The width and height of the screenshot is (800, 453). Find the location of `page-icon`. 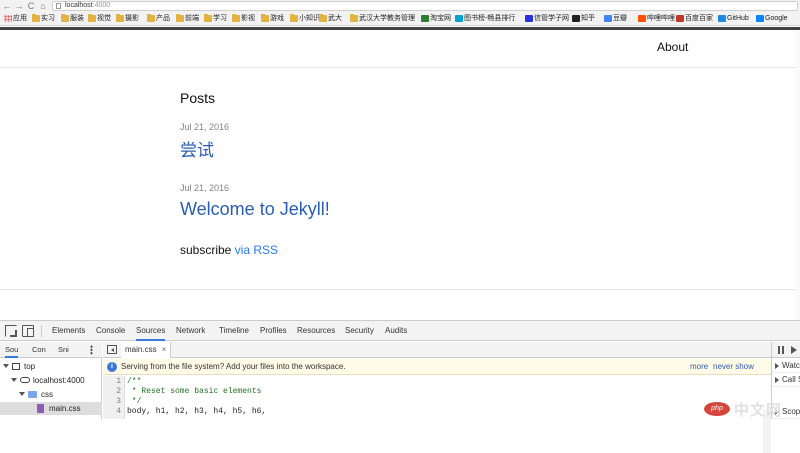

page-icon is located at coordinates (58, 6).